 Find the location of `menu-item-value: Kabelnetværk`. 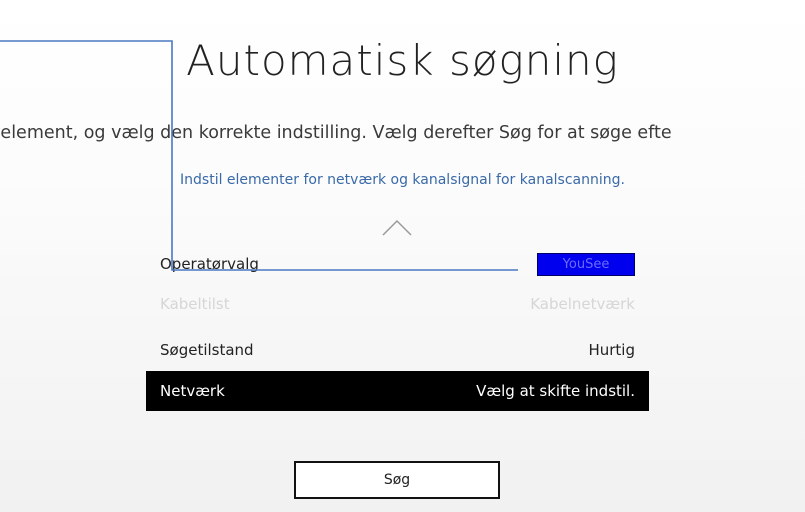

menu-item-value: Kabelnetværk is located at coordinates (582, 304).